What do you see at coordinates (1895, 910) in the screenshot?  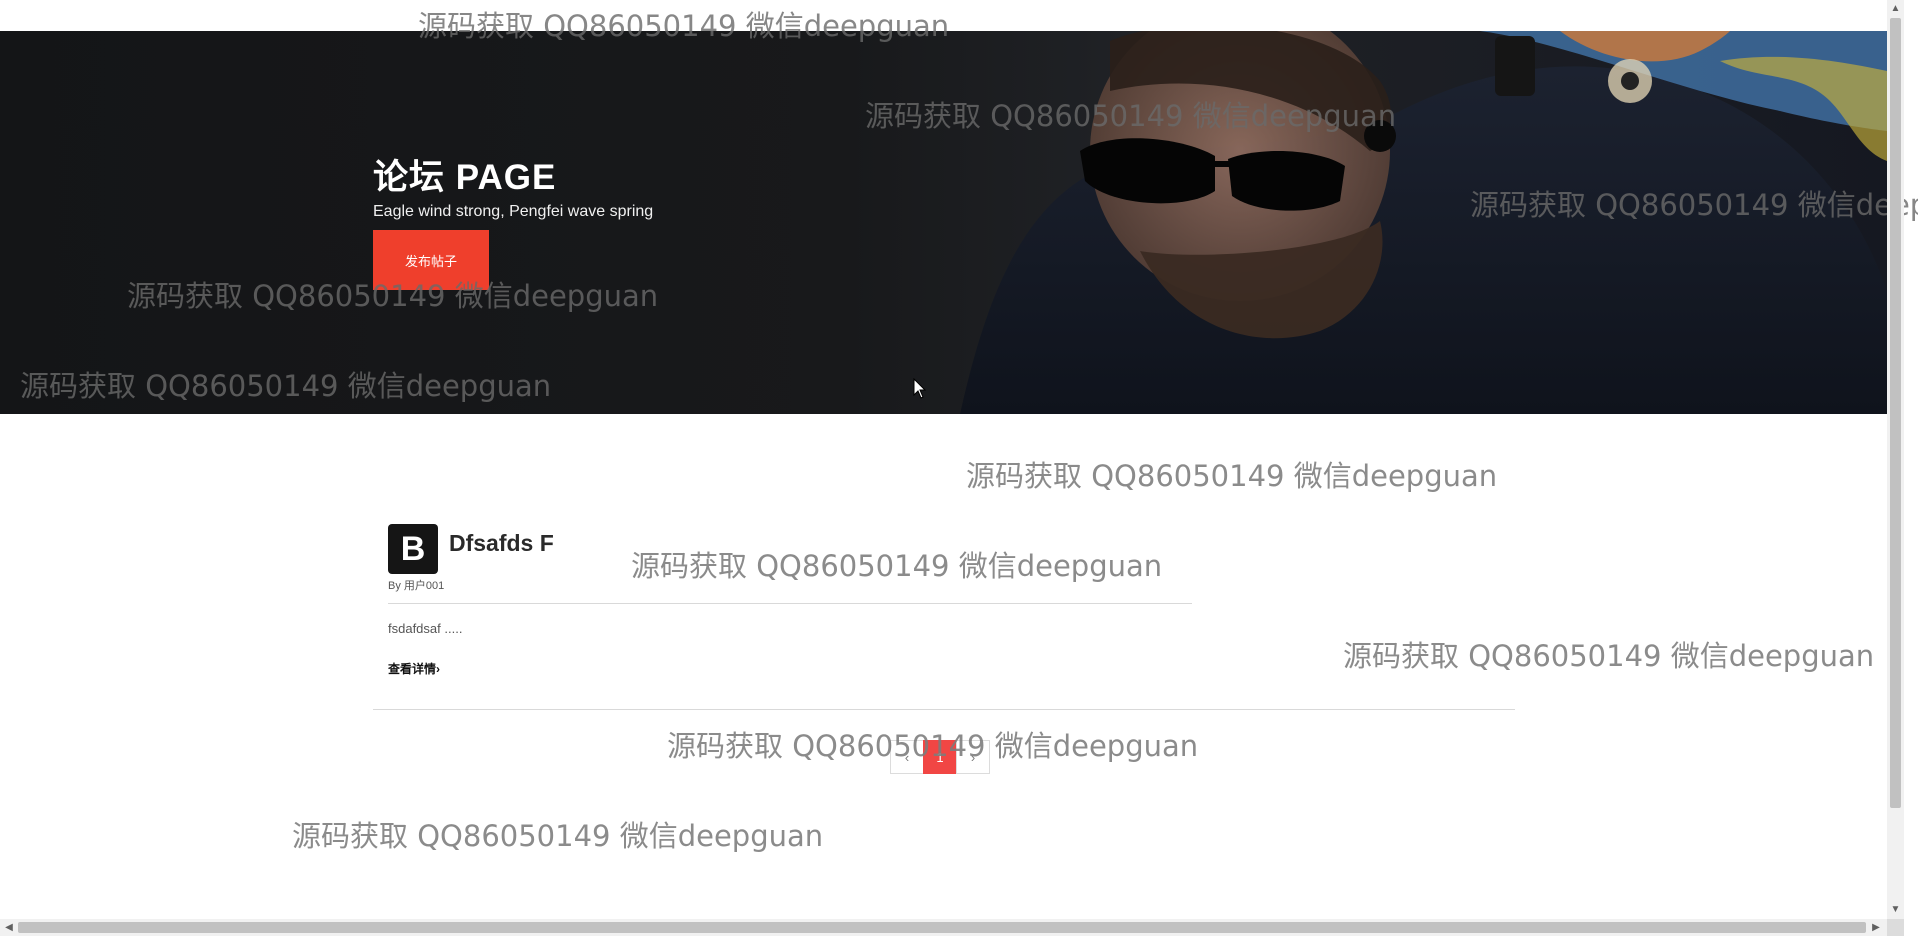 I see `scroll-down-icon: ▼` at bounding box center [1895, 910].